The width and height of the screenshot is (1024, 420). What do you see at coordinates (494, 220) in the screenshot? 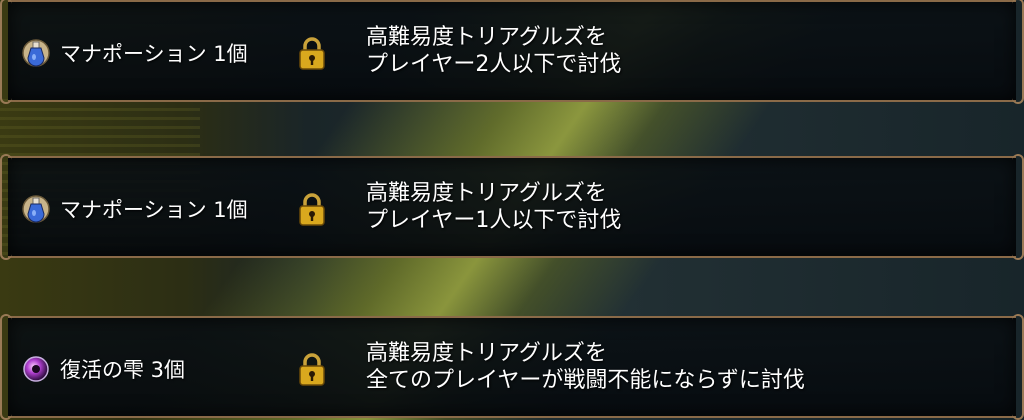
I see `condition-line-2: プレイヤー1人以下で討伐` at bounding box center [494, 220].